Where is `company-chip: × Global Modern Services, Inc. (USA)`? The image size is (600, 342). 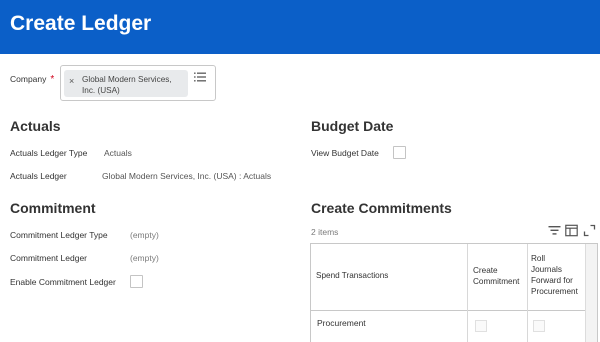
company-chip: × Global Modern Services, Inc. (USA) is located at coordinates (126, 83).